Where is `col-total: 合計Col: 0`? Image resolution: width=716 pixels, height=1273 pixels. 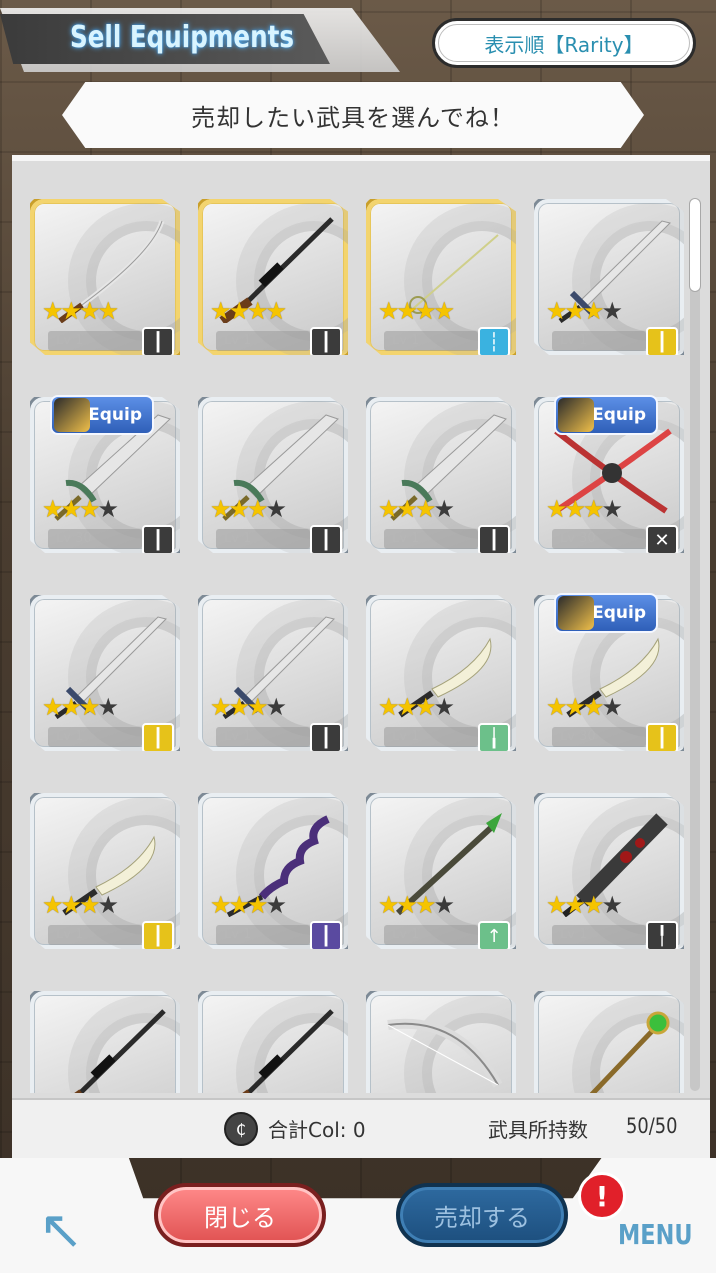
col-total: 合計Col: 0 is located at coordinates (317, 1130).